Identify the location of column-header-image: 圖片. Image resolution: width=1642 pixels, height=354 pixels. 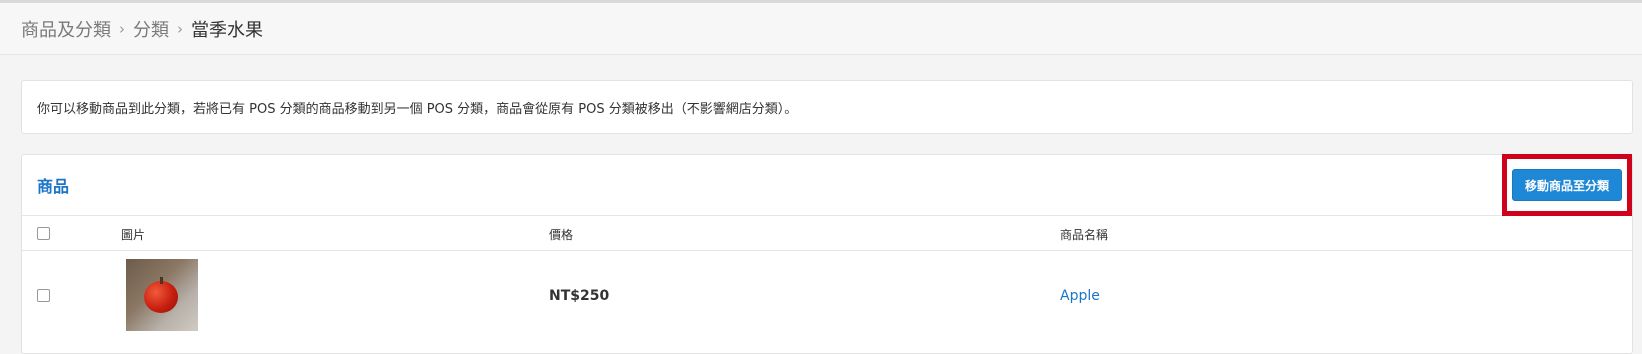
(133, 235).